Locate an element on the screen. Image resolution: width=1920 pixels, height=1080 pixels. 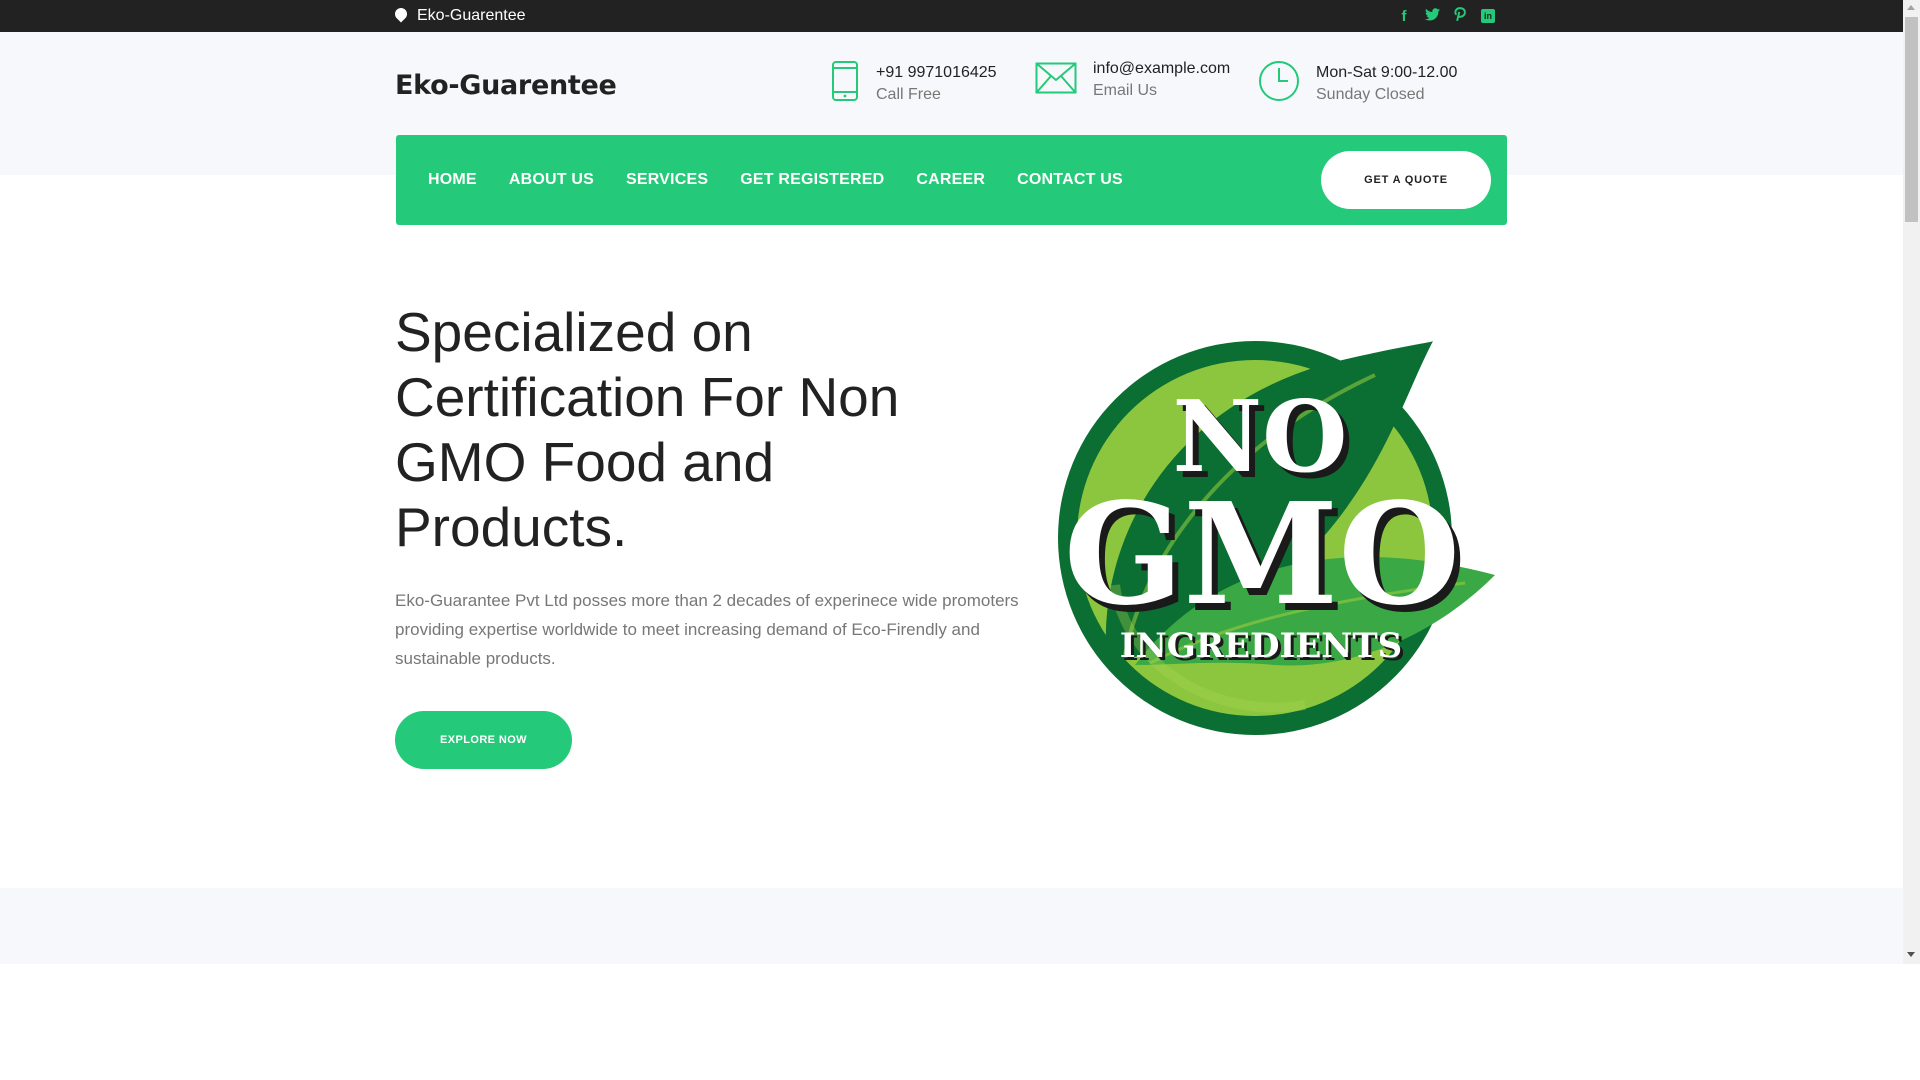
scroll-down-arrow-icon is located at coordinates (1911, 954).